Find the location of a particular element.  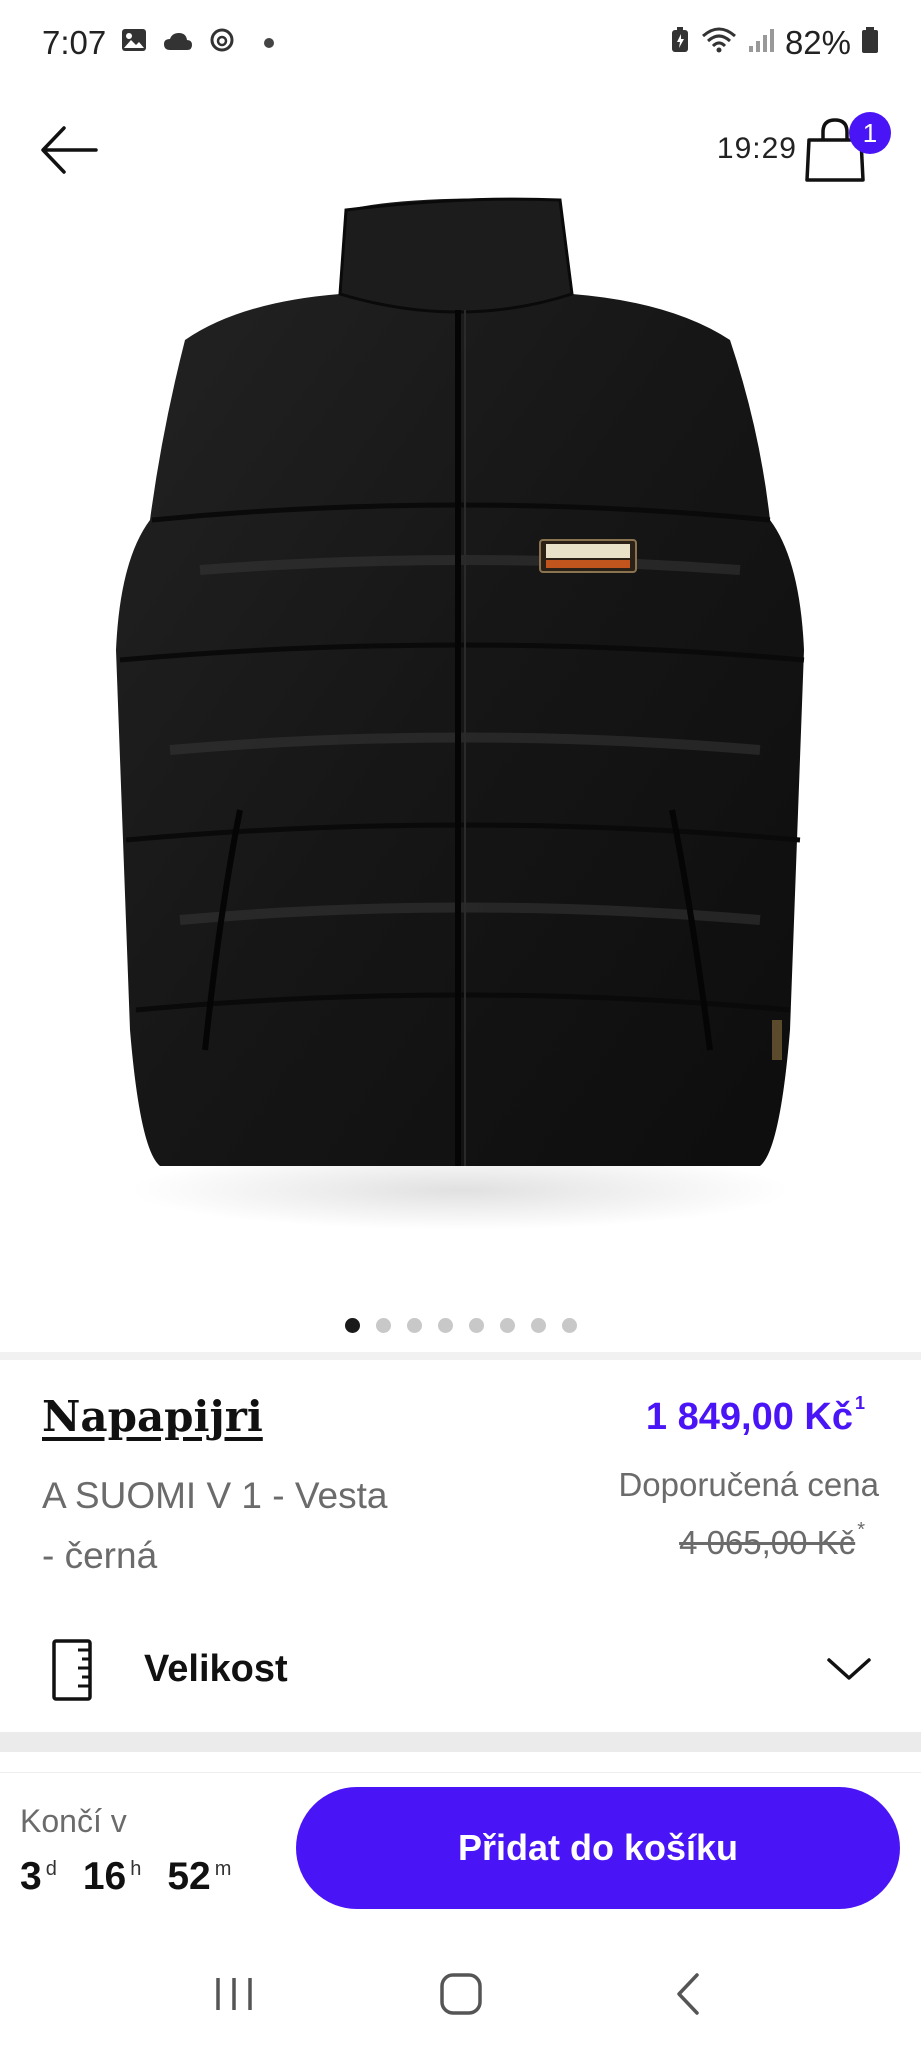

rrp-value: 4 065,00 Kč is located at coordinates (767, 1542).